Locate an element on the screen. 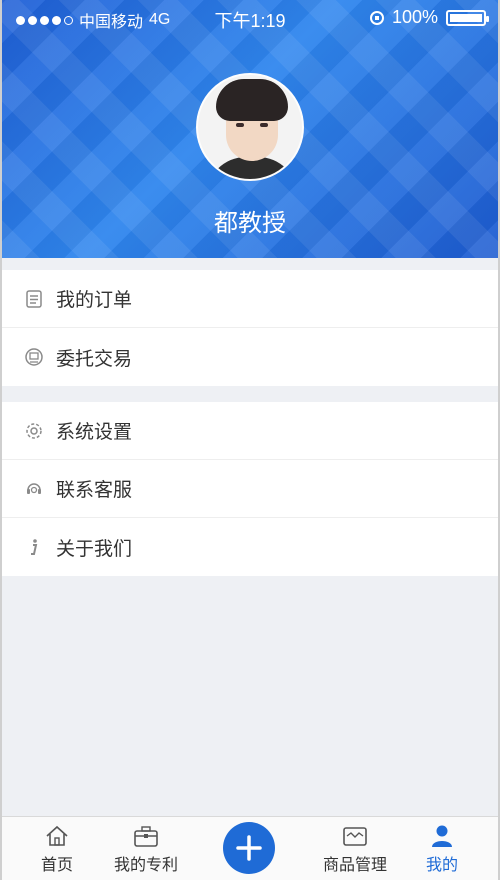 Image resolution: width=500 pixels, height=880 pixels. briefcase-icon is located at coordinates (146, 836).